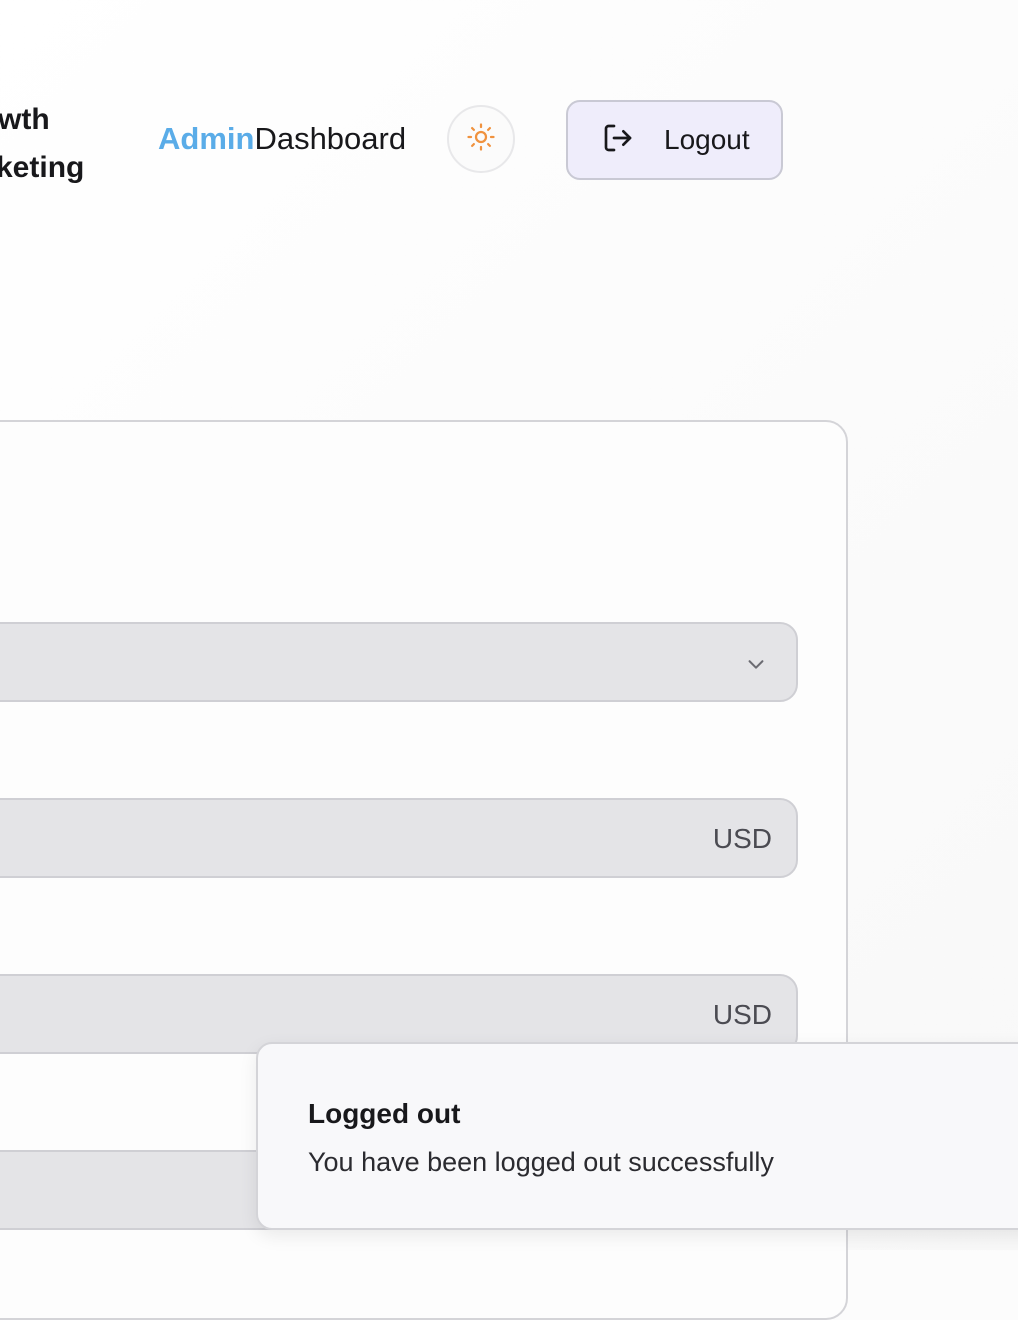 This screenshot has width=1018, height=1320. What do you see at coordinates (399, 838) in the screenshot?
I see `amount-input-1: USD` at bounding box center [399, 838].